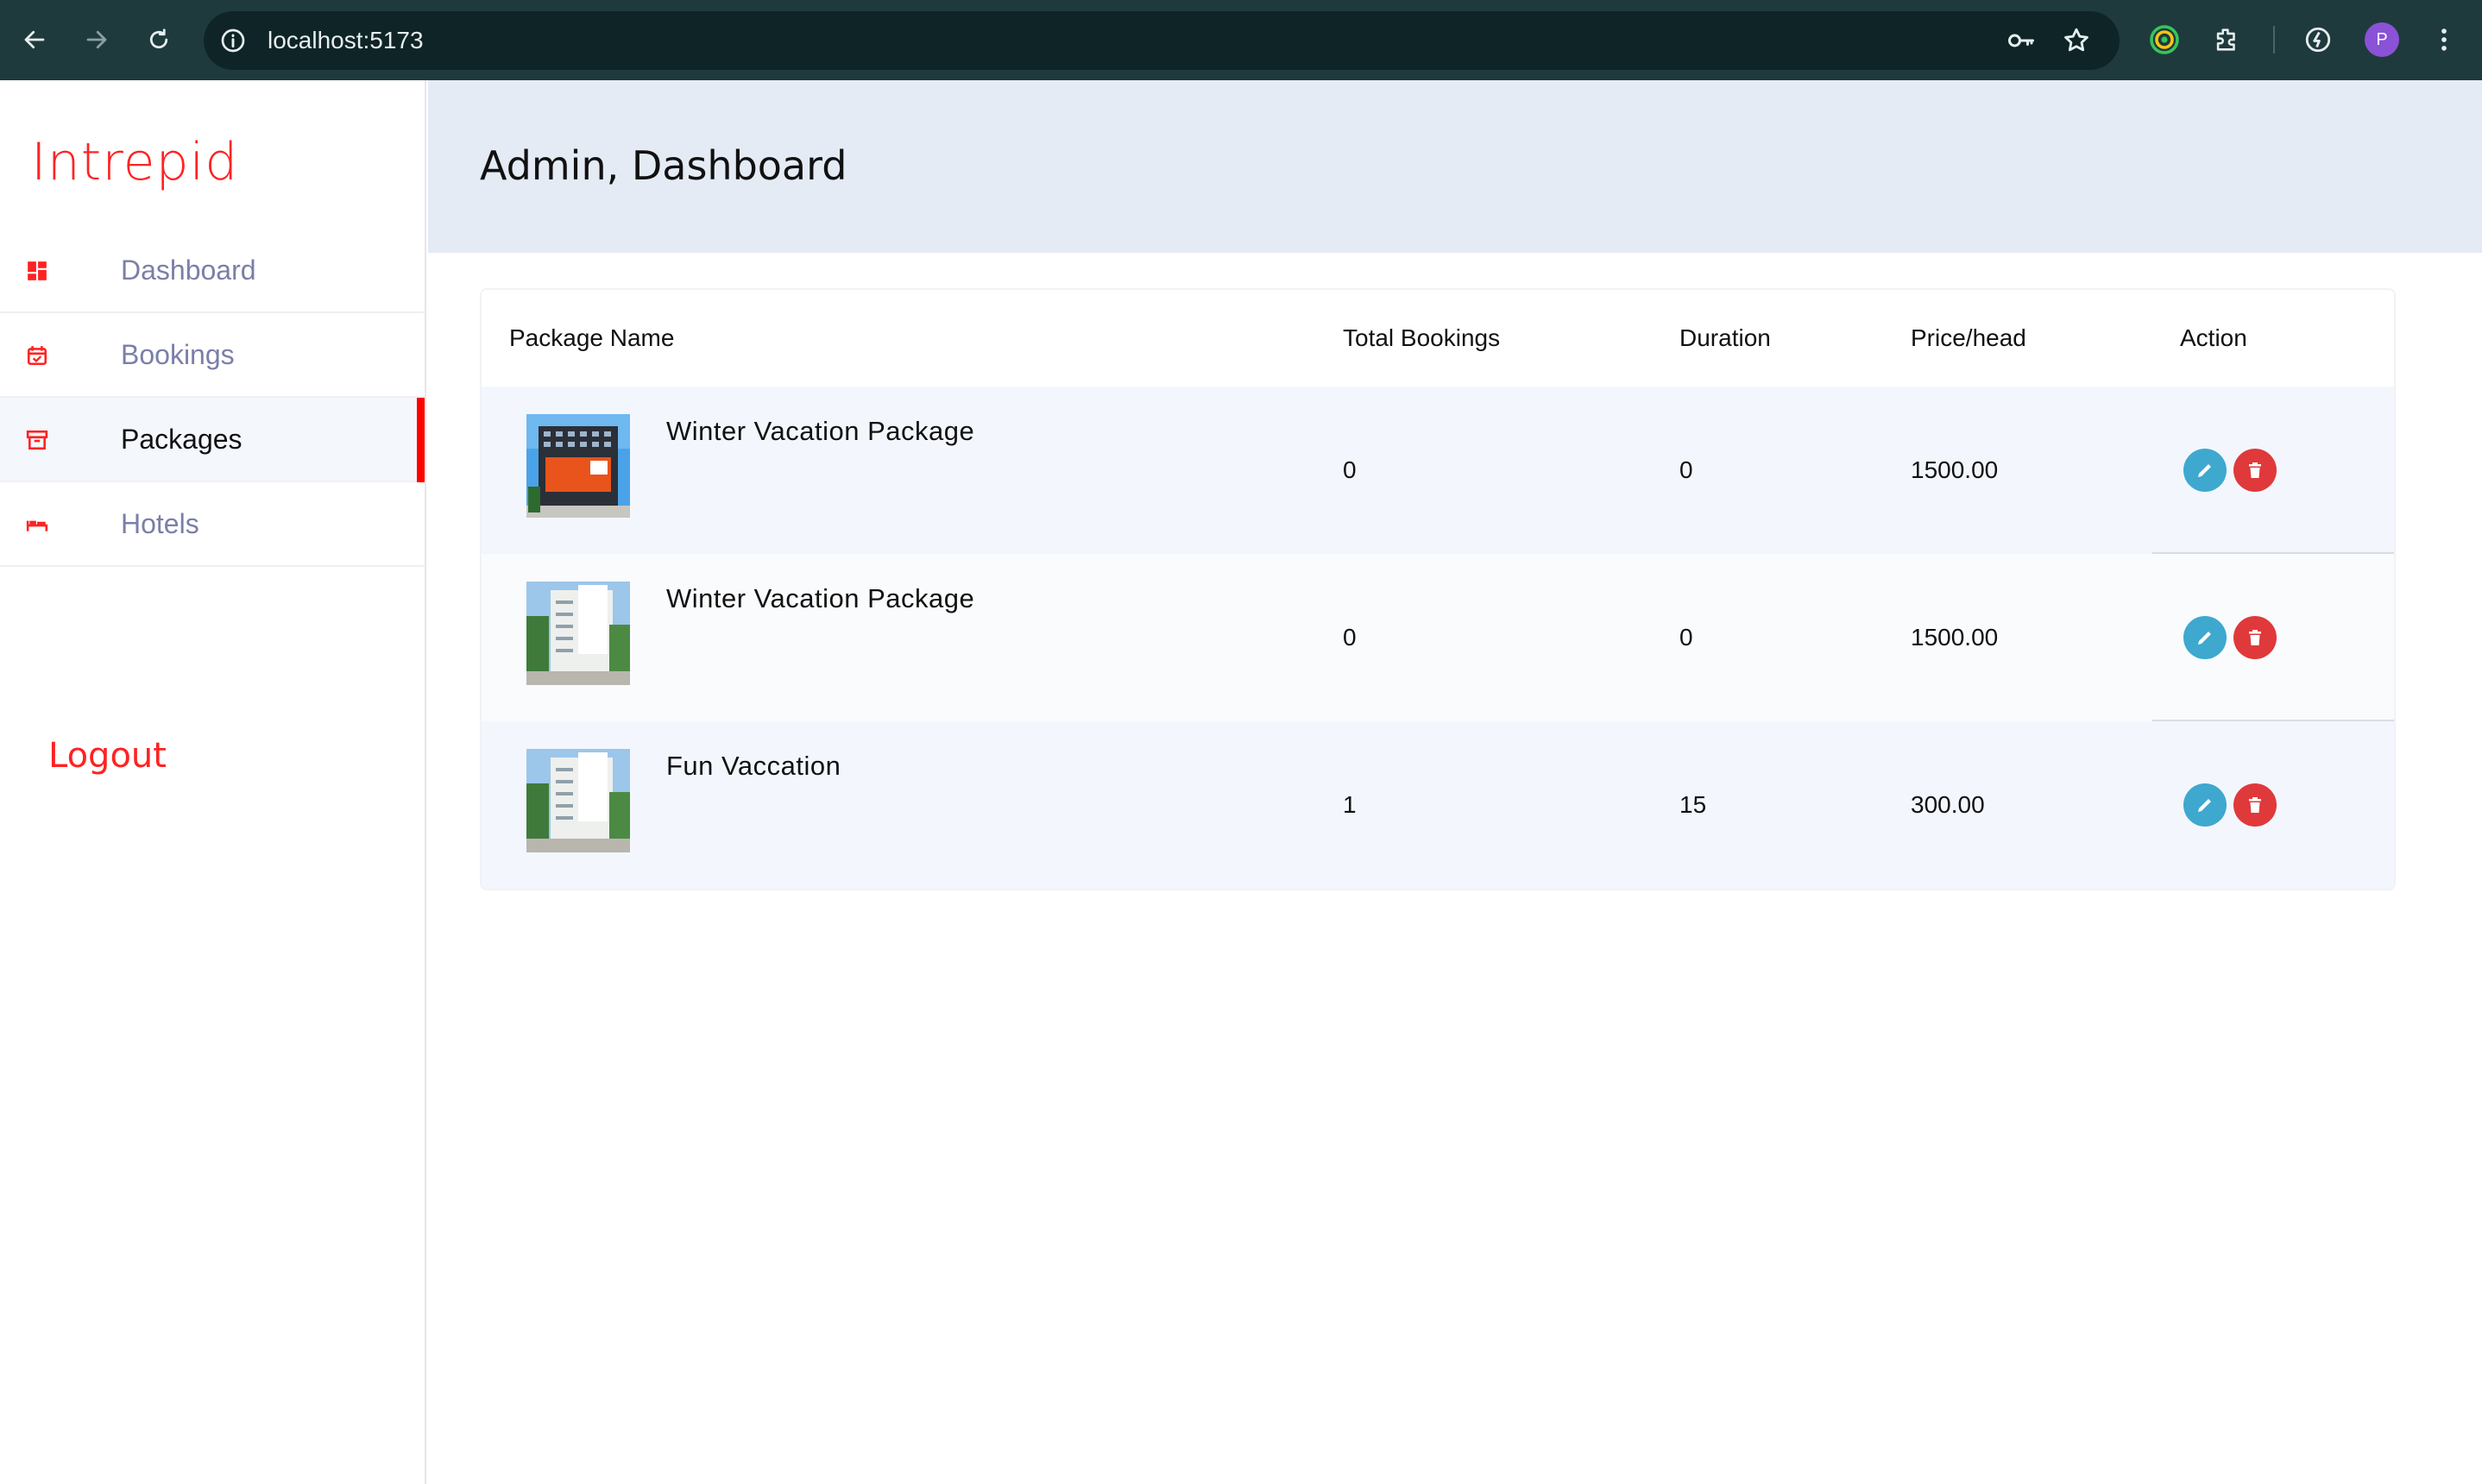  Describe the element at coordinates (2382, 39) in the screenshot. I see `profile-avatar: P` at that location.